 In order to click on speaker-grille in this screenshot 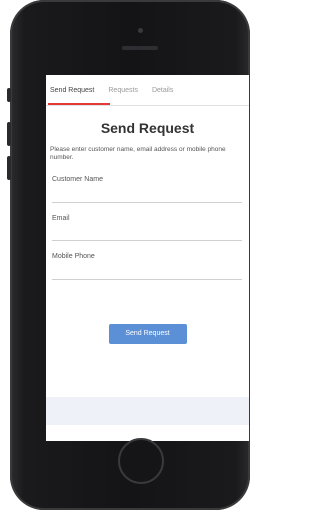, I will do `click(140, 48)`.